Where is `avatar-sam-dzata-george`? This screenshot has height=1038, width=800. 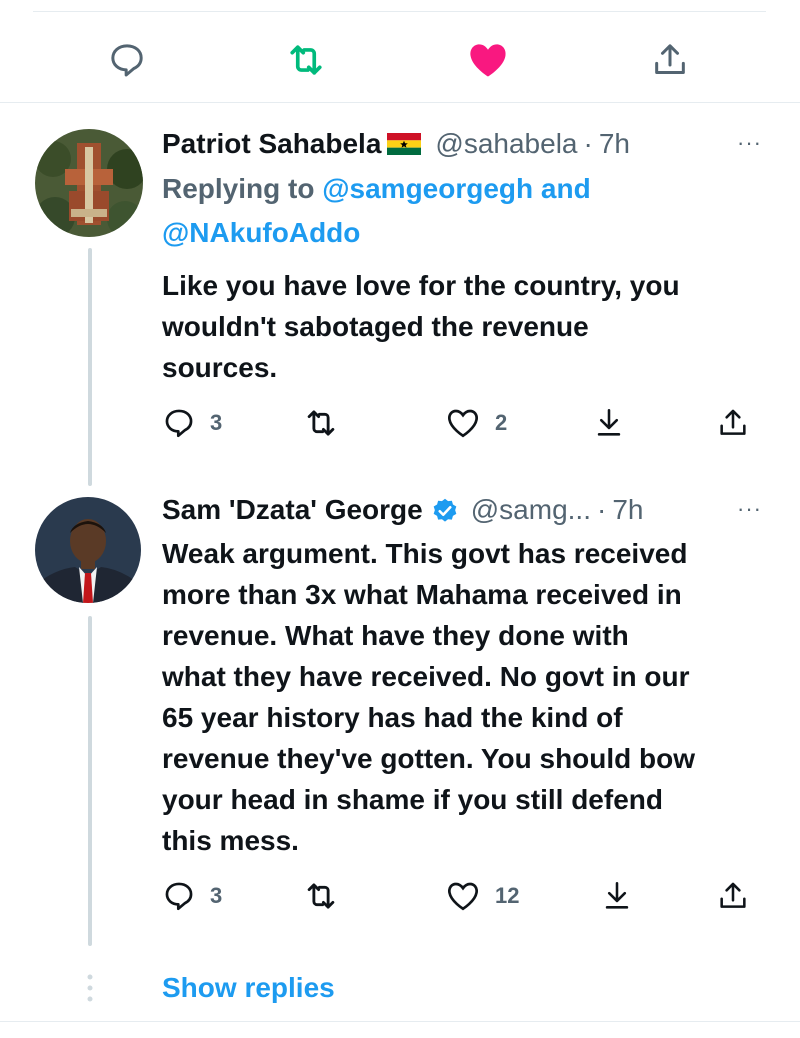 avatar-sam-dzata-george is located at coordinates (88, 550).